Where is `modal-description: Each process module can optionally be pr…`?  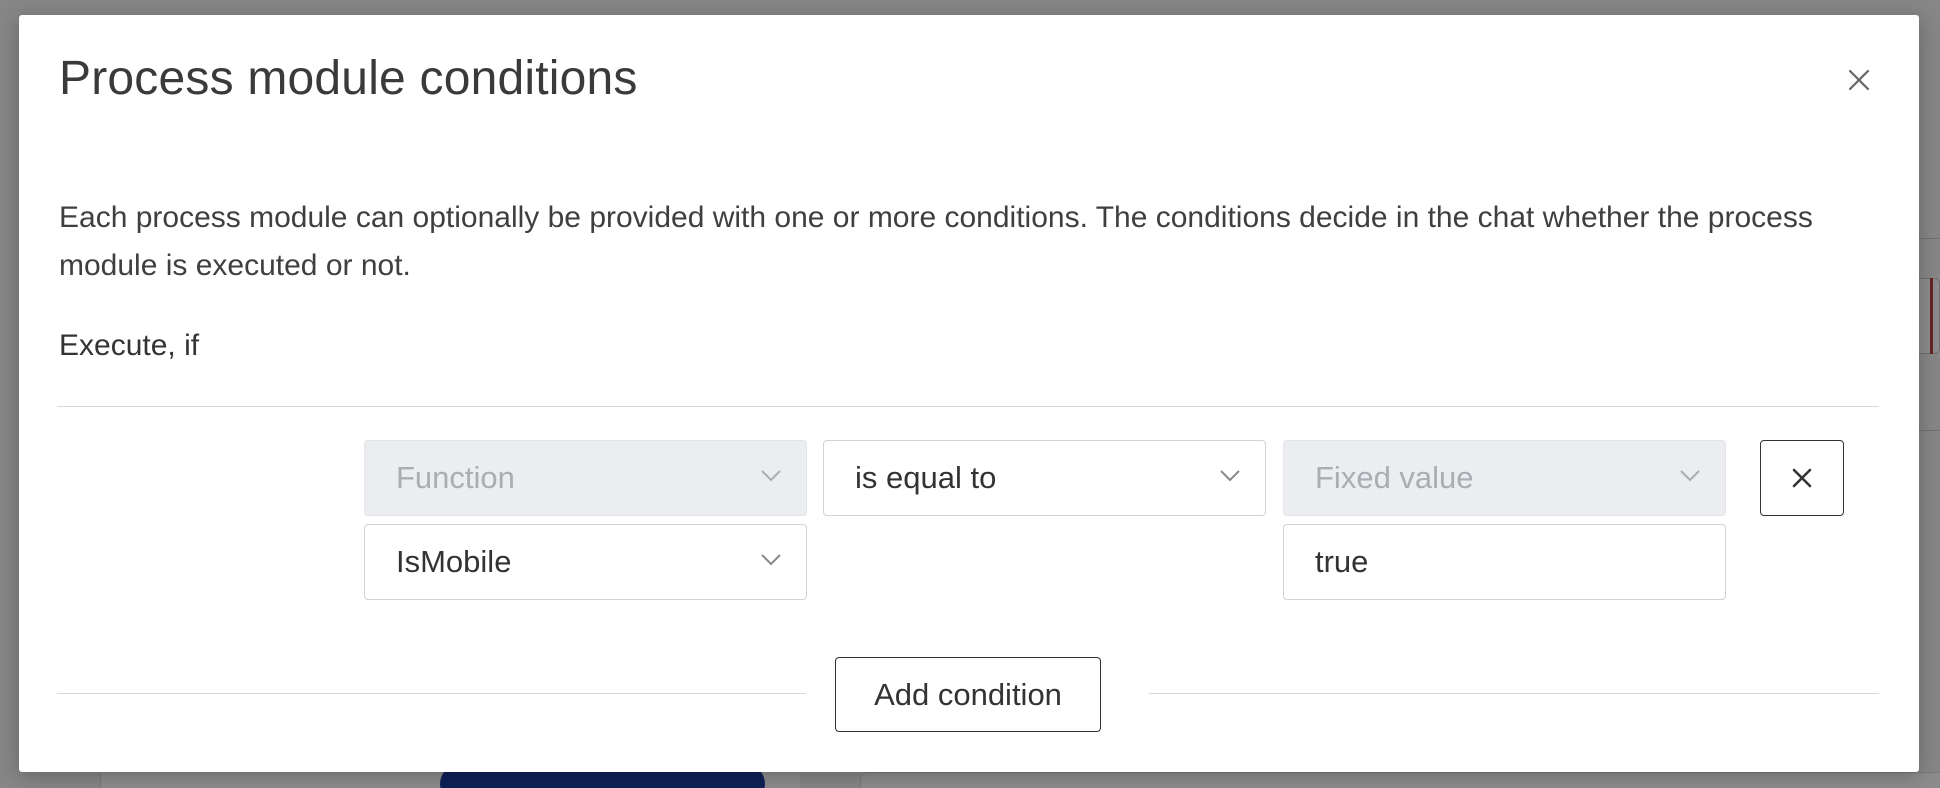 modal-description: Each process module can optionally be pr… is located at coordinates (936, 241).